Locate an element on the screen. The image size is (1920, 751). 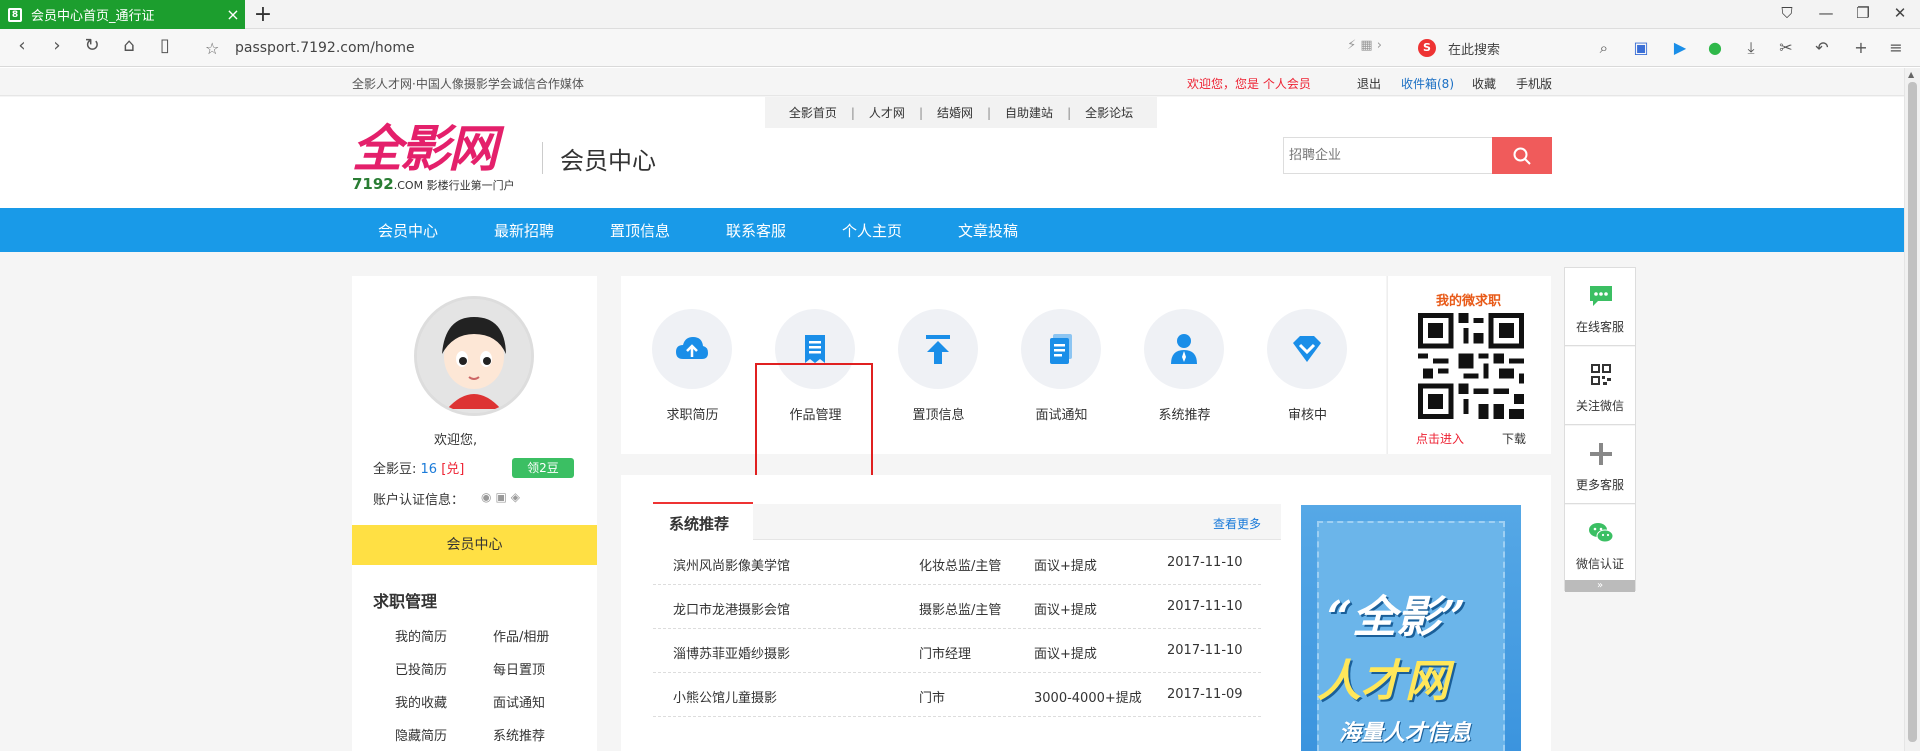
subnav-sitebuilder: 自助建站 is located at coordinates (1029, 112).